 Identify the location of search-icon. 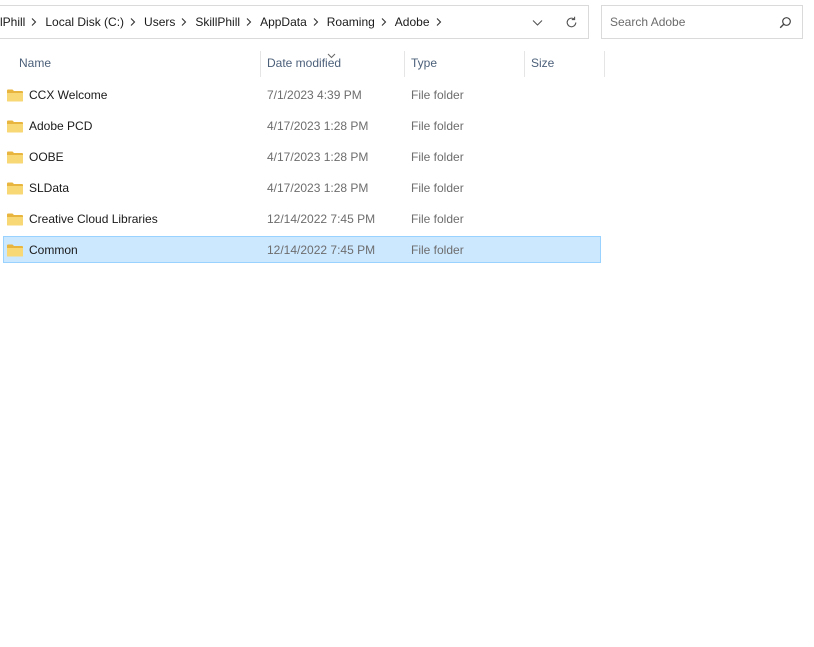
(785, 22).